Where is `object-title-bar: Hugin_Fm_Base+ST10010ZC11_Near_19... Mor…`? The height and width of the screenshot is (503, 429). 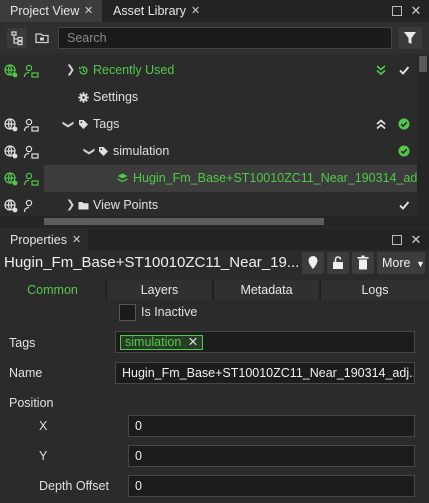 object-title-bar: Hugin_Fm_Base+ST10010ZC11_Near_19... Mor… is located at coordinates (214, 264).